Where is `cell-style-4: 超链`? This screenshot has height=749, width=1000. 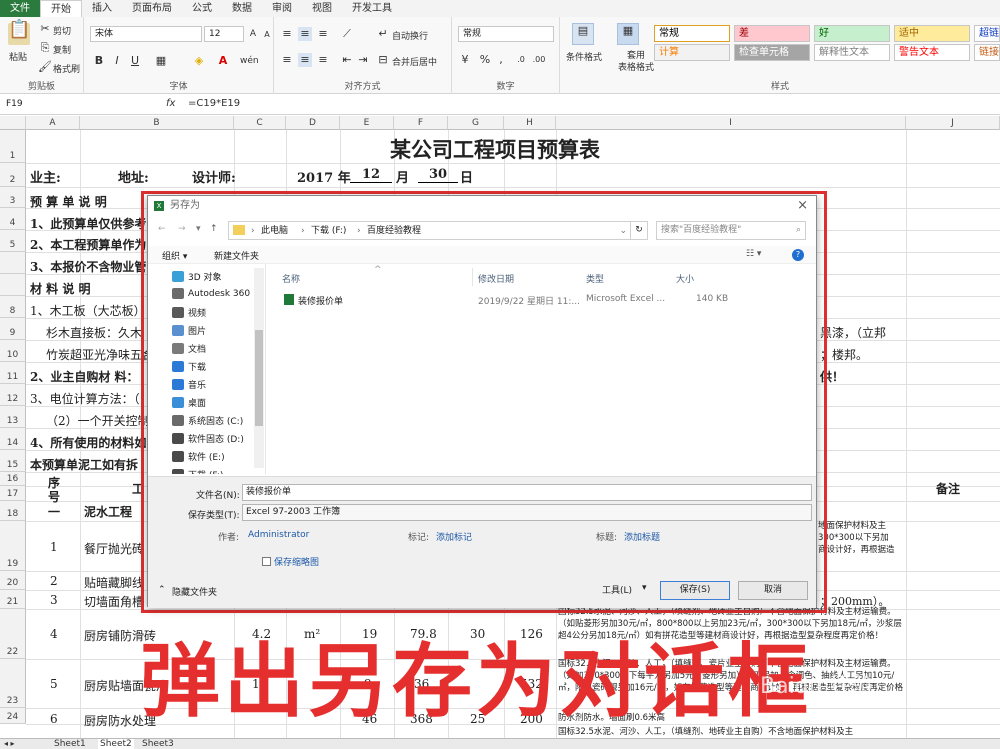 cell-style-4: 超链 is located at coordinates (987, 33).